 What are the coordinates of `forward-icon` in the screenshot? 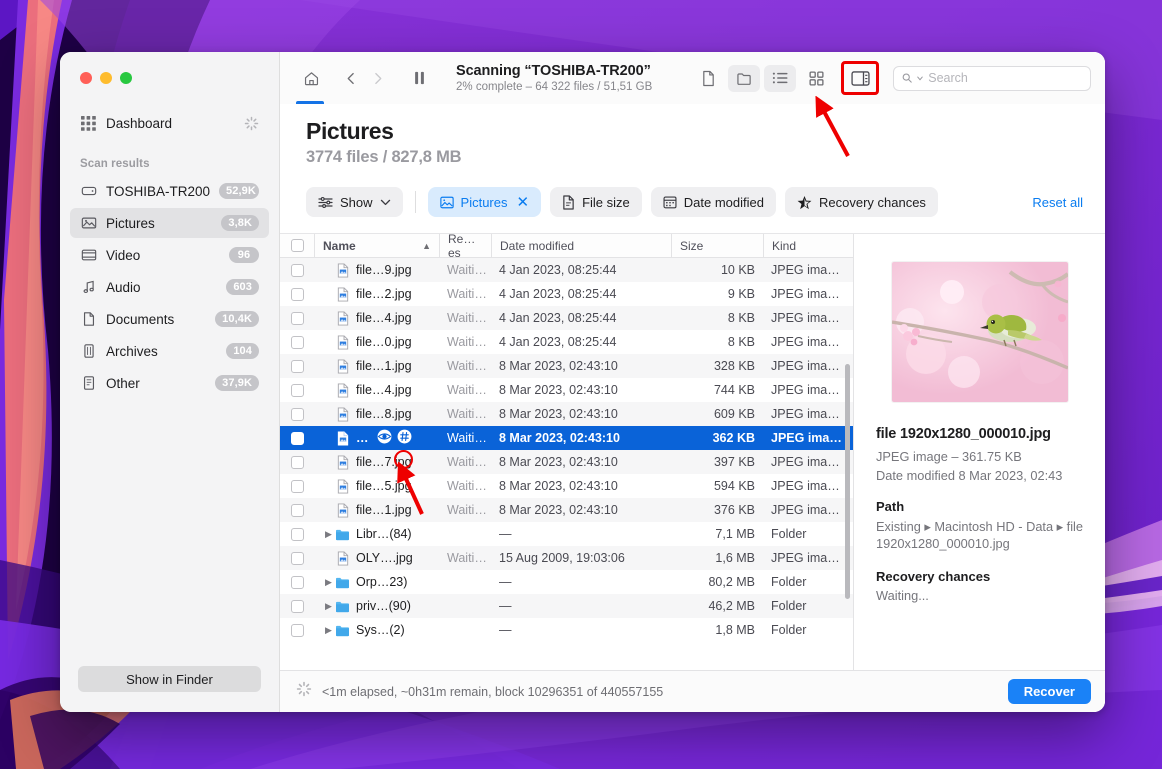 It's located at (377, 78).